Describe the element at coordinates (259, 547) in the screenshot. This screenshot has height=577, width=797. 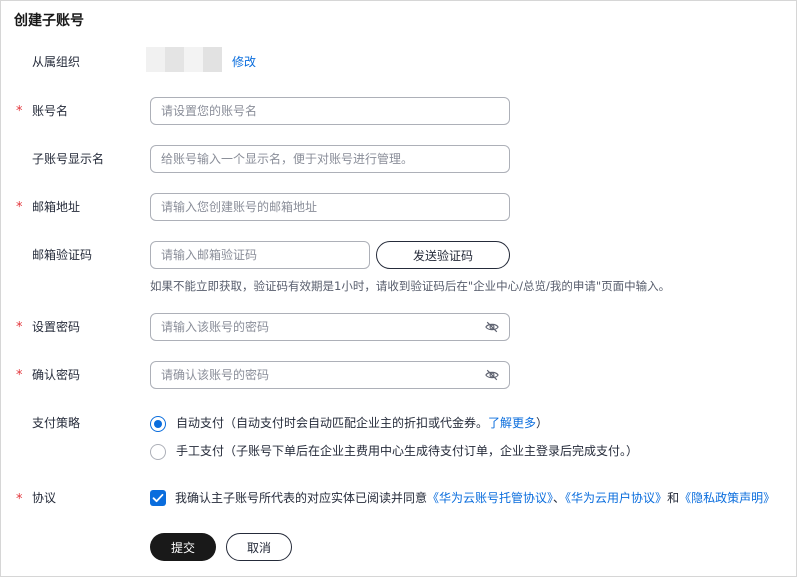
I see `cancel-button: 取消` at that location.